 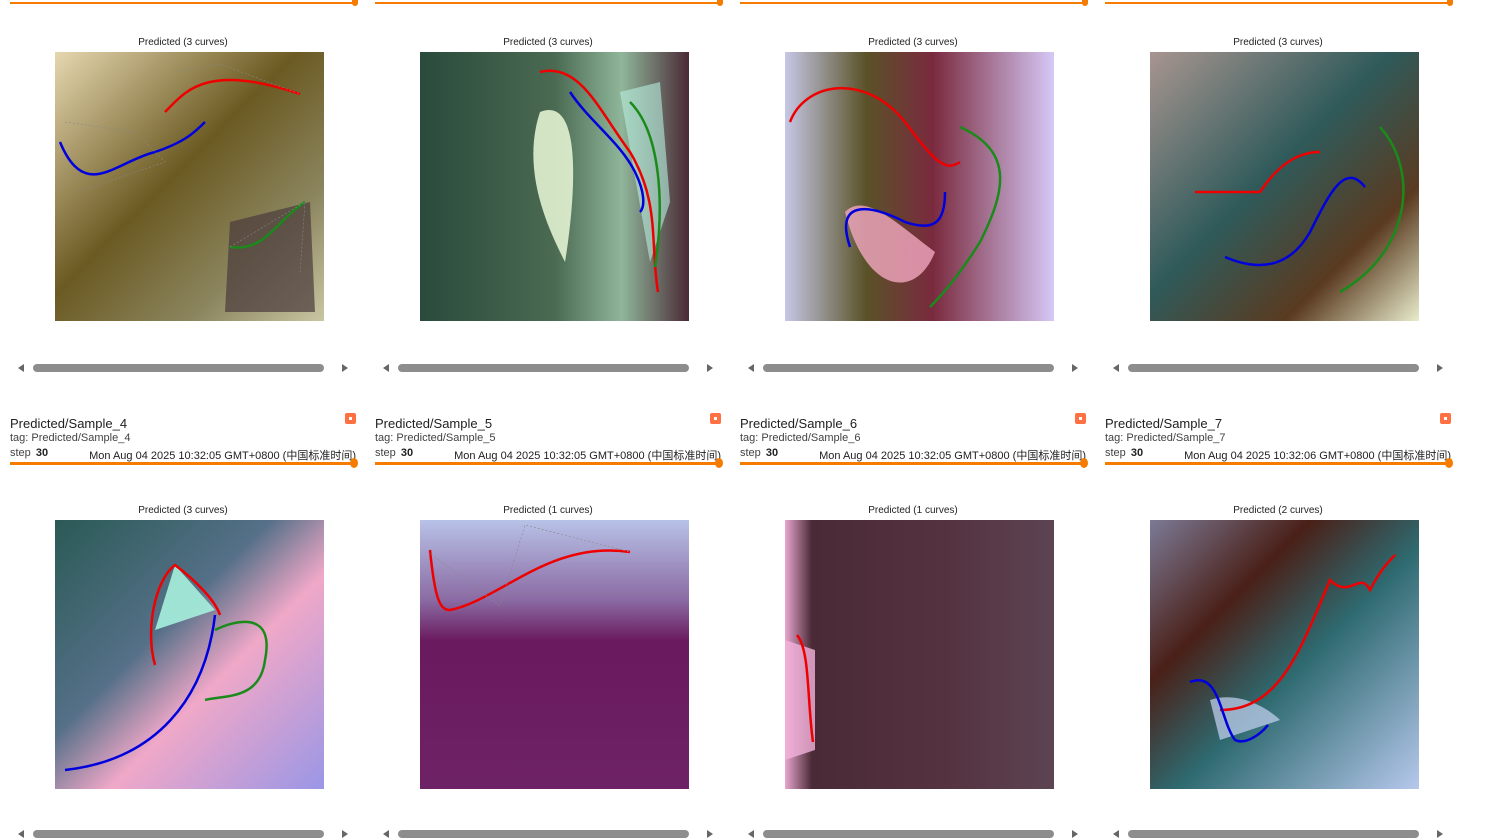 I want to click on card-row-1-col-3: Predicted (3 curves), so click(x=914, y=190).